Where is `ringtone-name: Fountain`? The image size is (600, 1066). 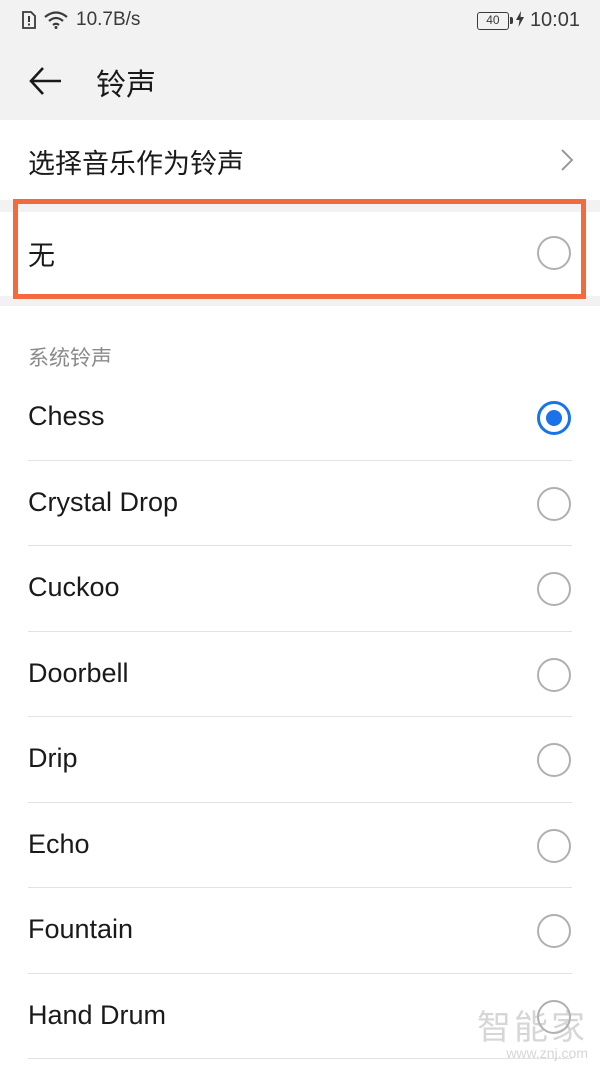 ringtone-name: Fountain is located at coordinates (81, 929).